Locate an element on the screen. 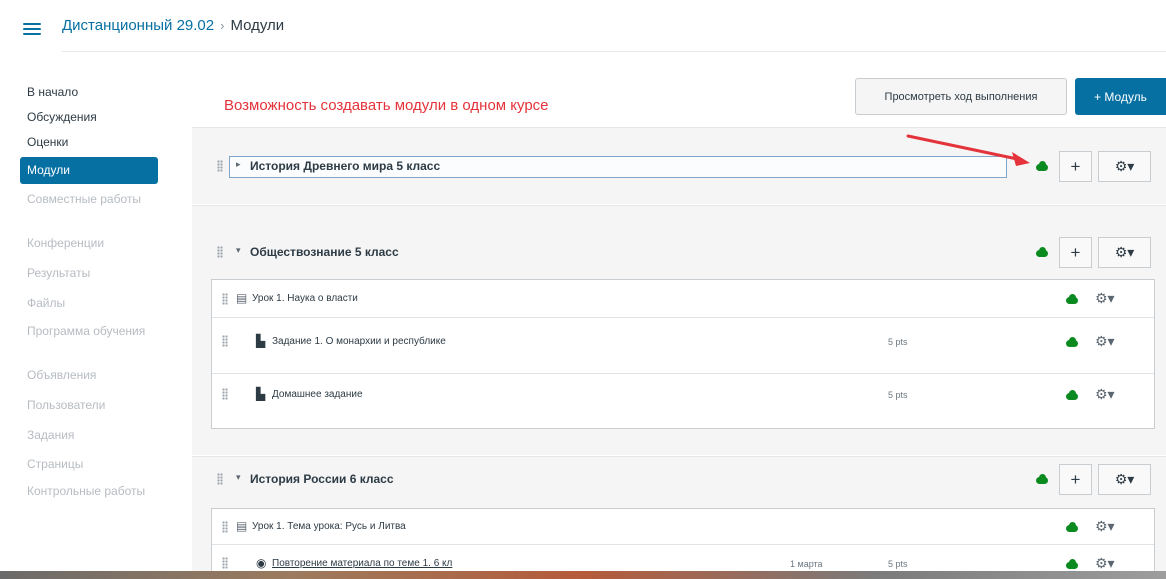 The image size is (1166, 579). breadcrumb: Дистанционный 29.02 › Модули is located at coordinates (173, 25).